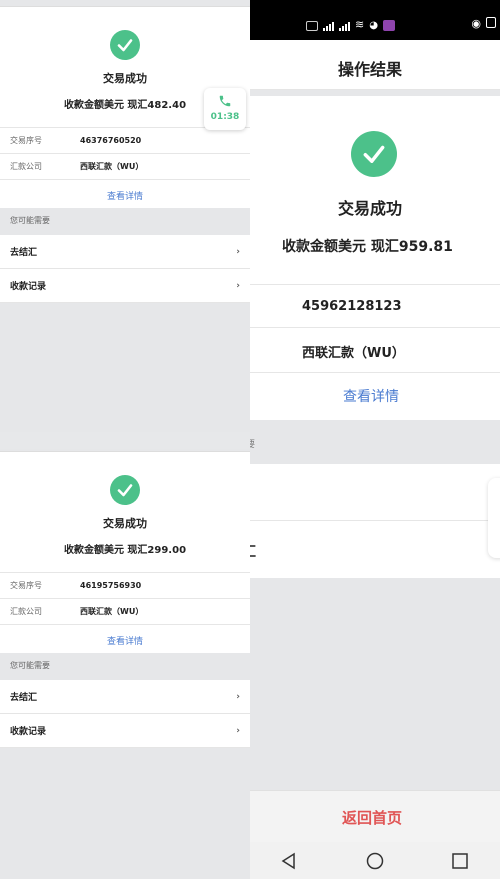  Describe the element at coordinates (370, 69) in the screenshot. I see `page-title: 操作结果` at that location.